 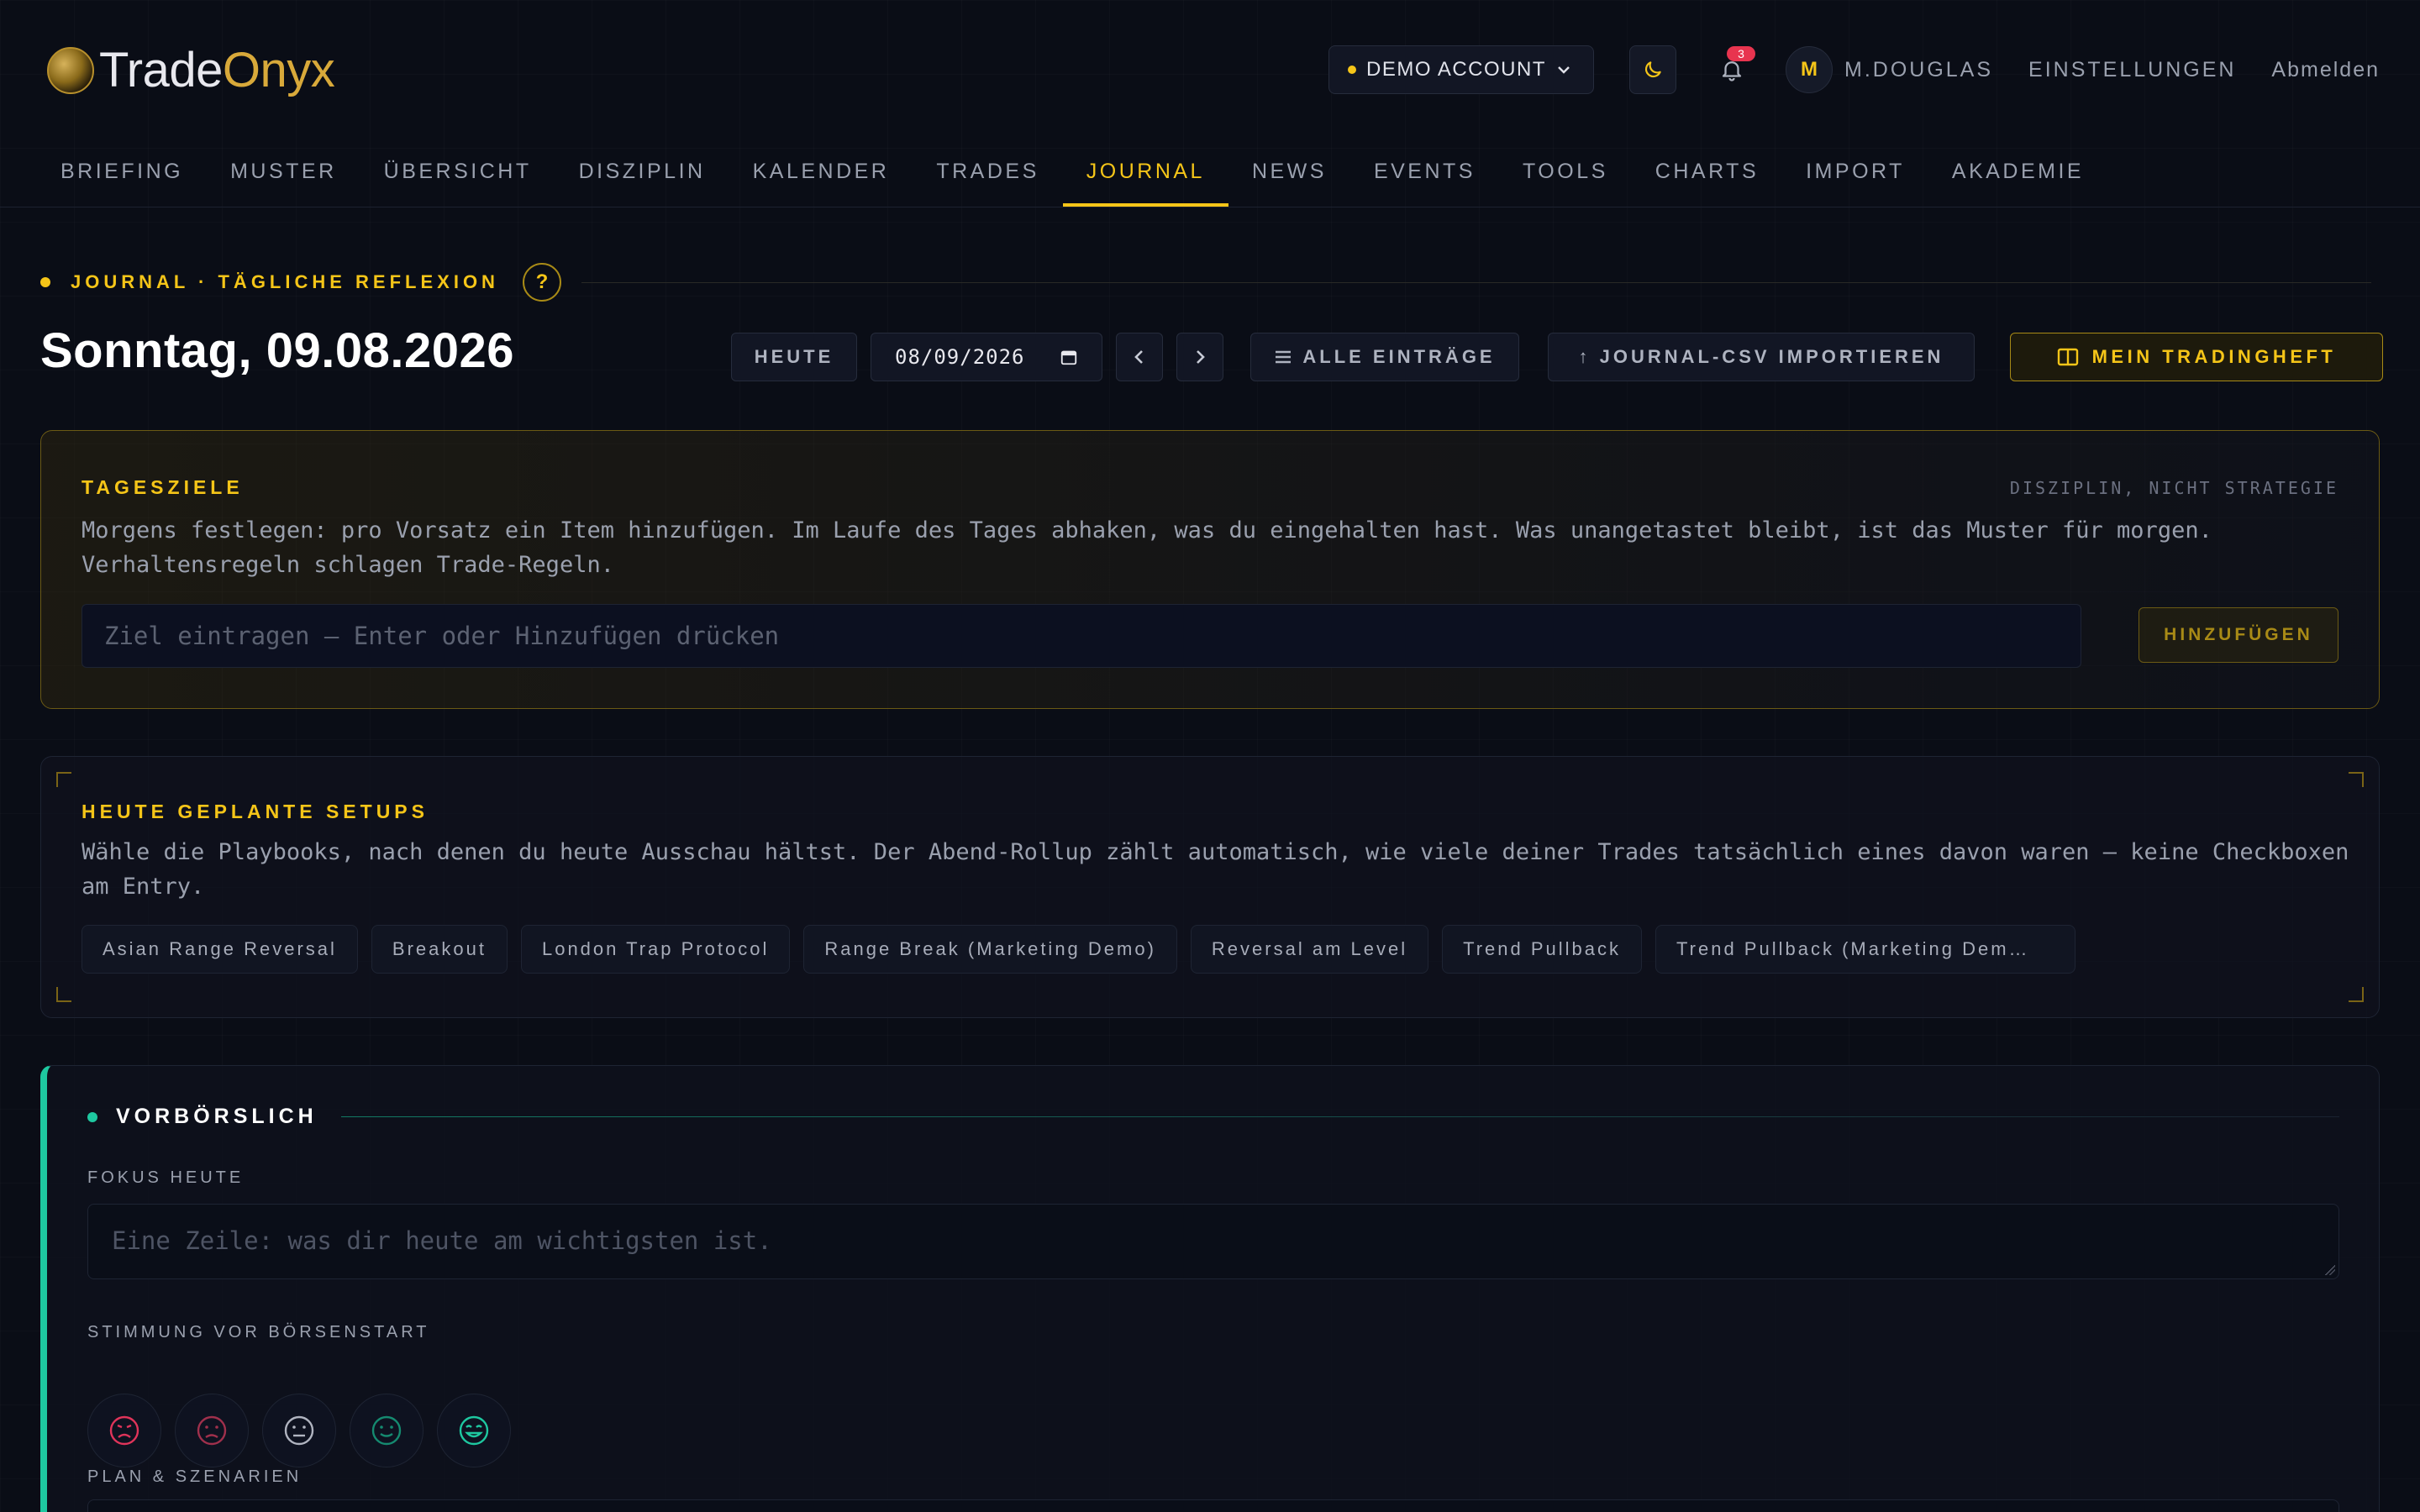 I want to click on goals-title: TAGESZIELE, so click(x=163, y=487).